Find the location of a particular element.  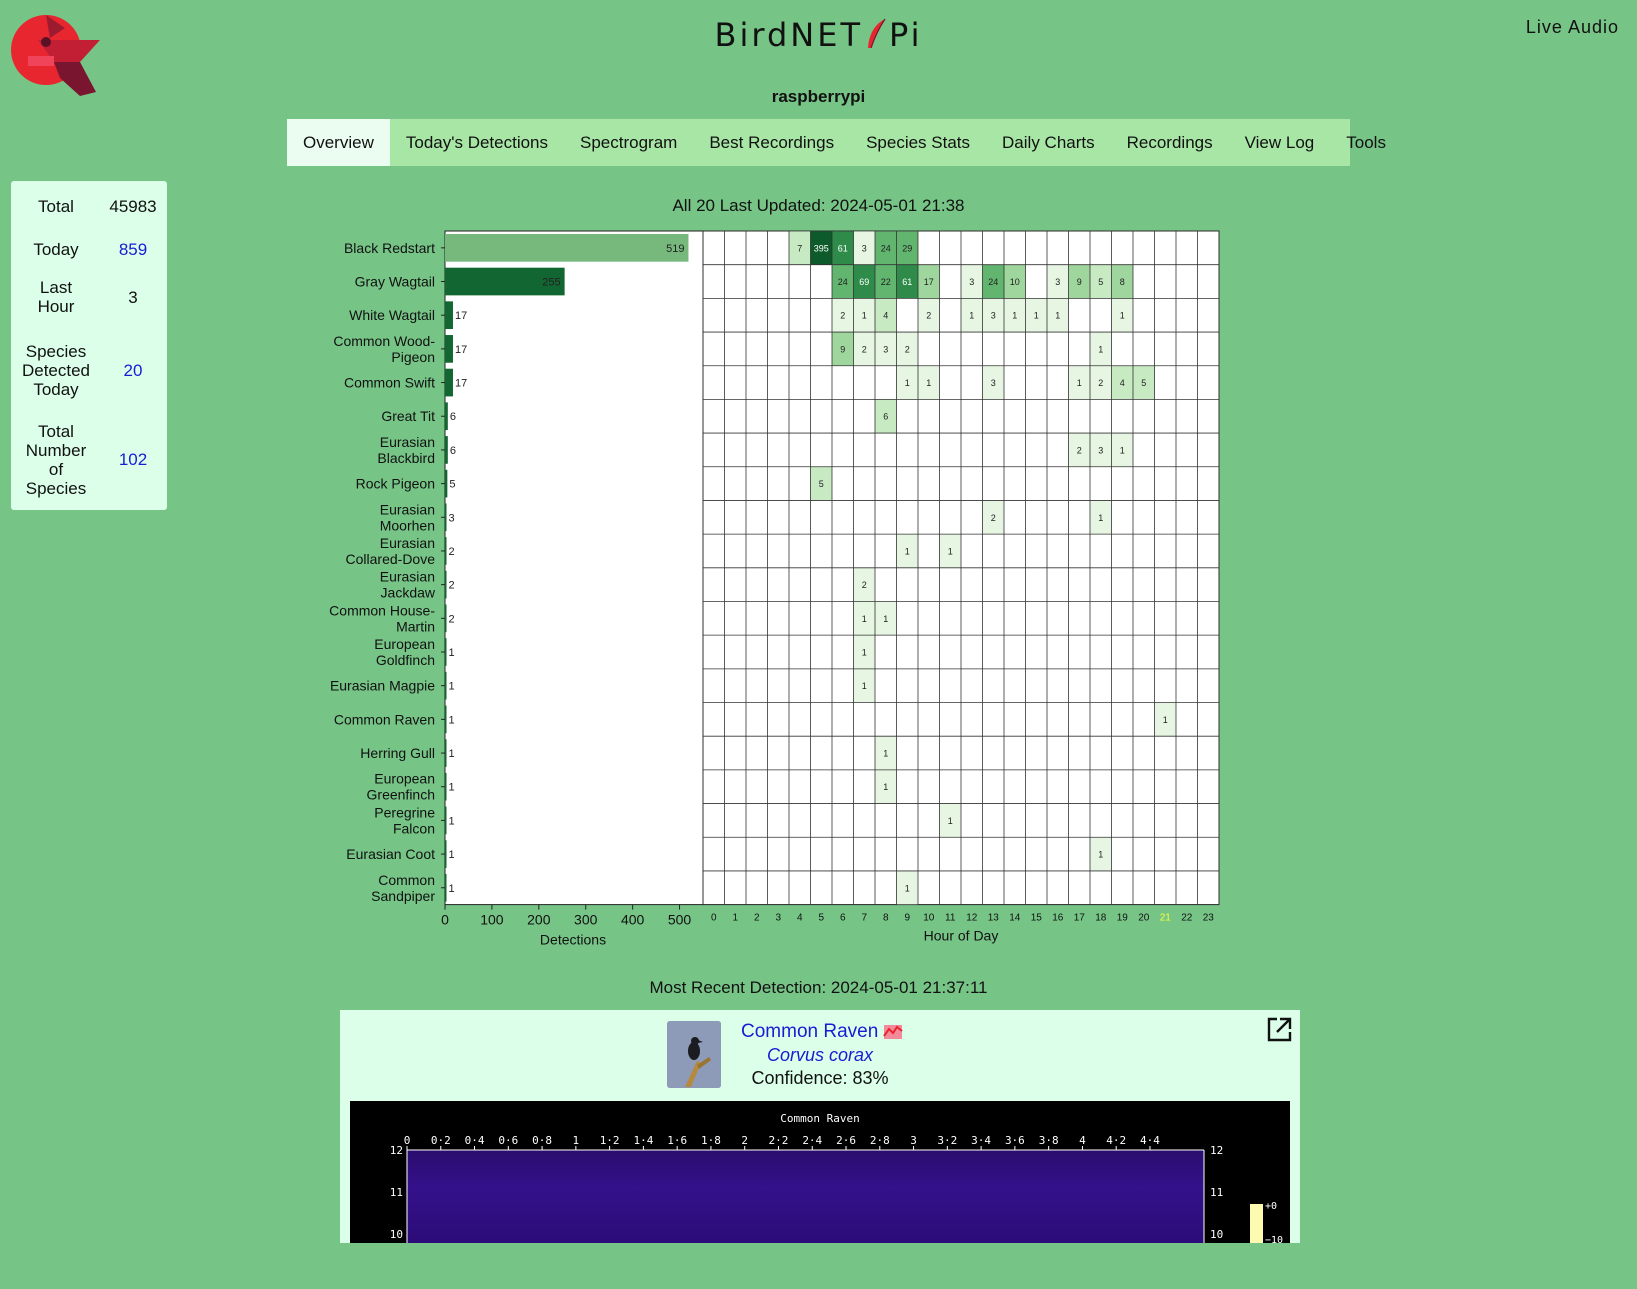

species-label-line: Common is located at coordinates (406, 880).